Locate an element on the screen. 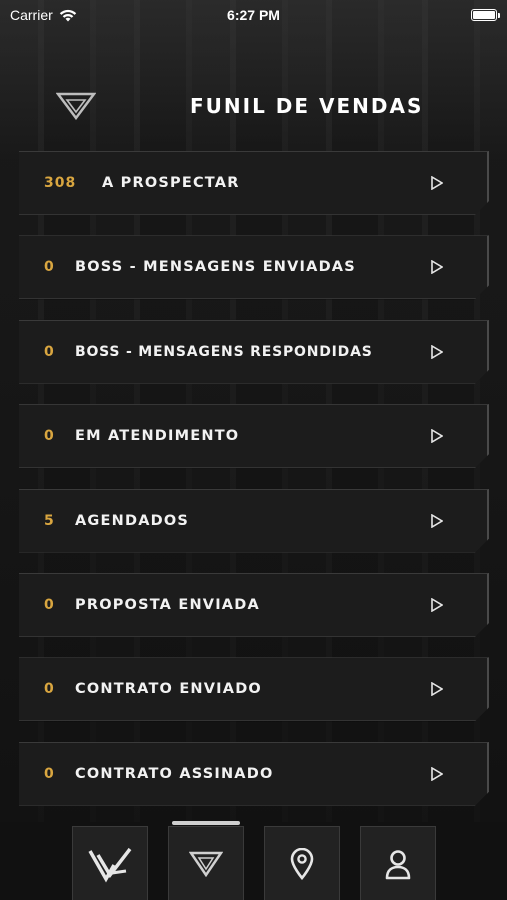 This screenshot has width=507, height=900. tab-funnel is located at coordinates (206, 860).